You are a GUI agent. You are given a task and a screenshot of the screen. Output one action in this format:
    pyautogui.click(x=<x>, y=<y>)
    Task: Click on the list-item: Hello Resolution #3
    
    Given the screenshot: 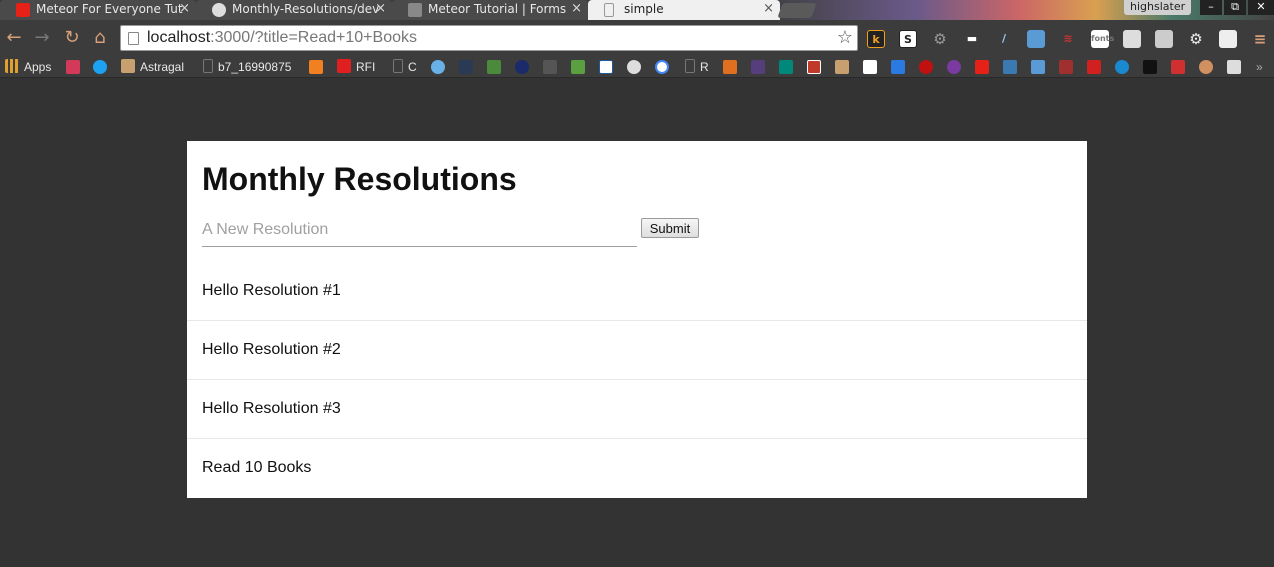 What is the action you would take?
    pyautogui.click(x=637, y=409)
    